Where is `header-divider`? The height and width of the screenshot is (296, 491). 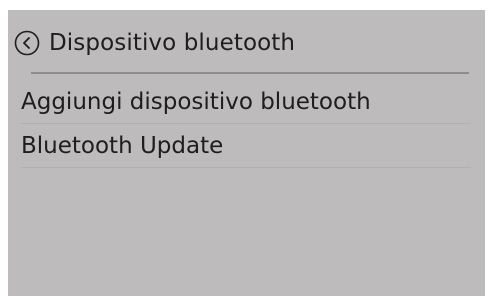
header-divider is located at coordinates (250, 73).